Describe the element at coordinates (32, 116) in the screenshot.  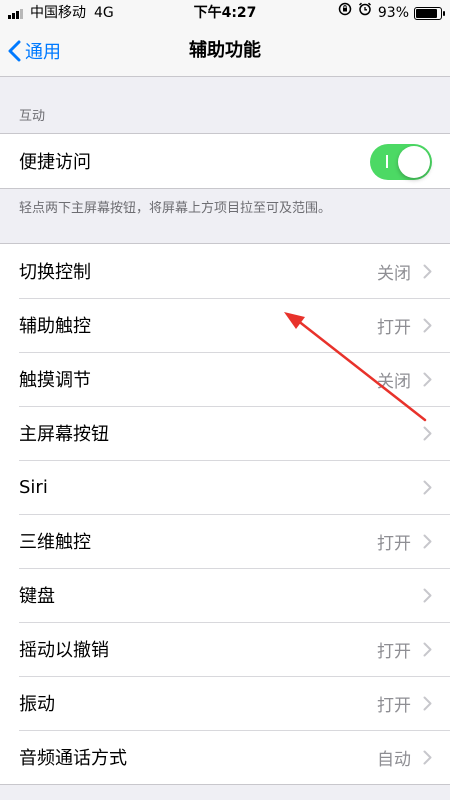
I see `section-header-interaction: 互动` at that location.